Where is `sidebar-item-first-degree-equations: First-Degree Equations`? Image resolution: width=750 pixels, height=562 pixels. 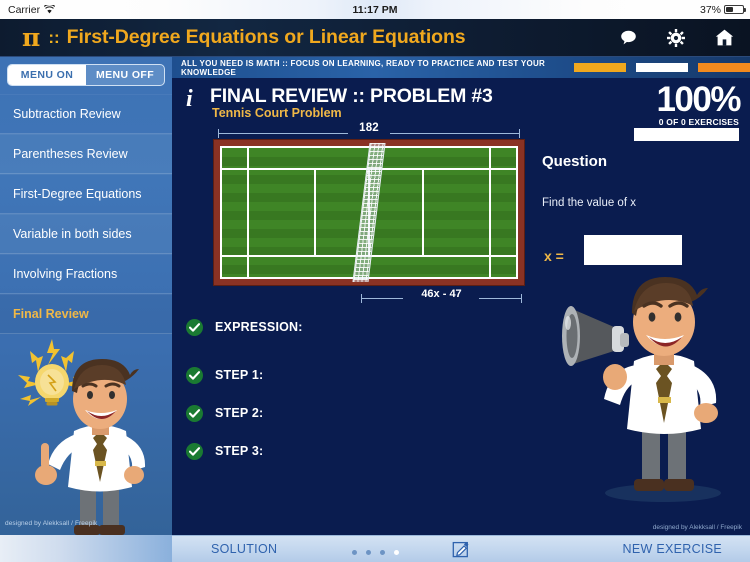 sidebar-item-first-degree-equations: First-Degree Equations is located at coordinates (86, 194).